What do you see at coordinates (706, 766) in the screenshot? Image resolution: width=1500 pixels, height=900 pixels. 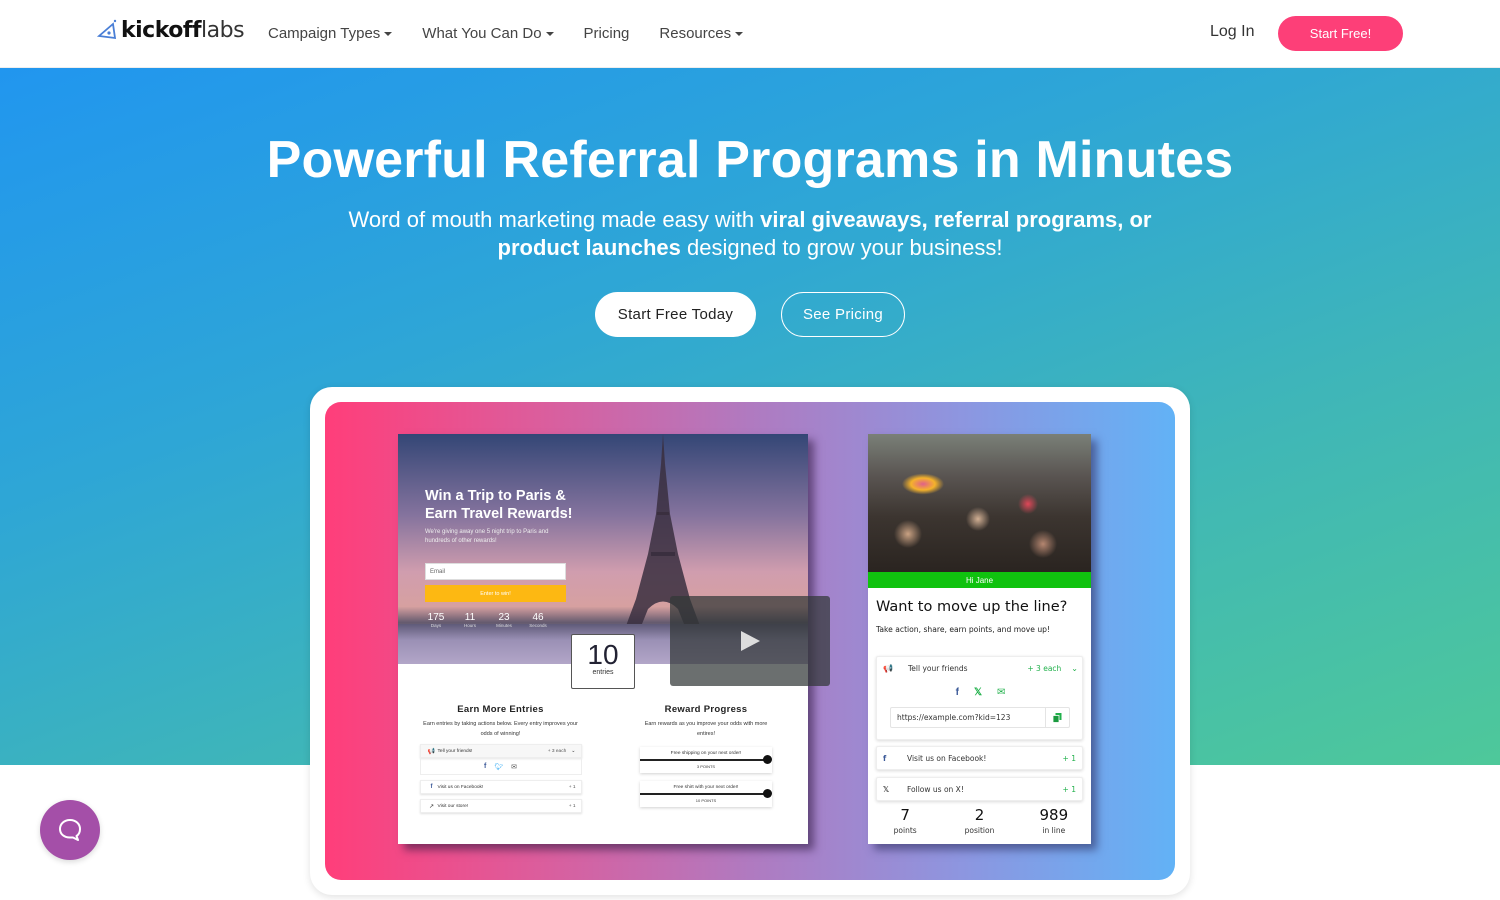 I see `reward-points: 3 POINTS` at bounding box center [706, 766].